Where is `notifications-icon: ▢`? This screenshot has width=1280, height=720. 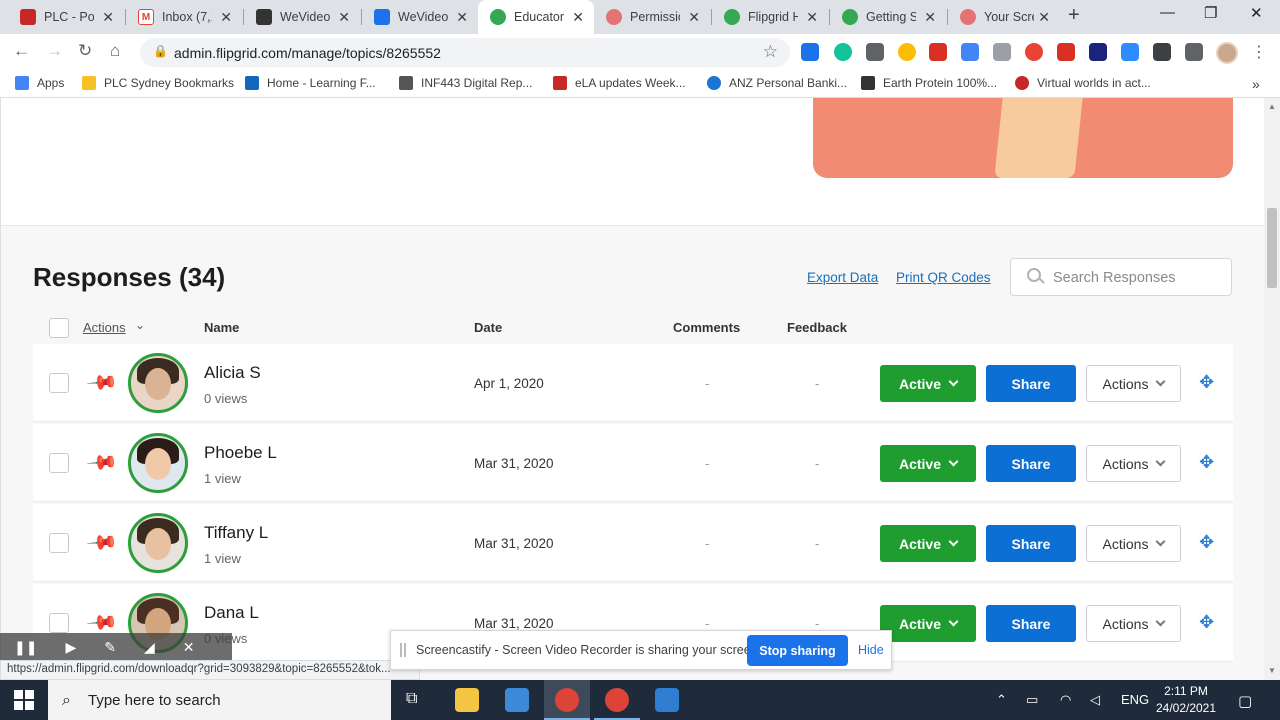 notifications-icon: ▢ is located at coordinates (1245, 701).